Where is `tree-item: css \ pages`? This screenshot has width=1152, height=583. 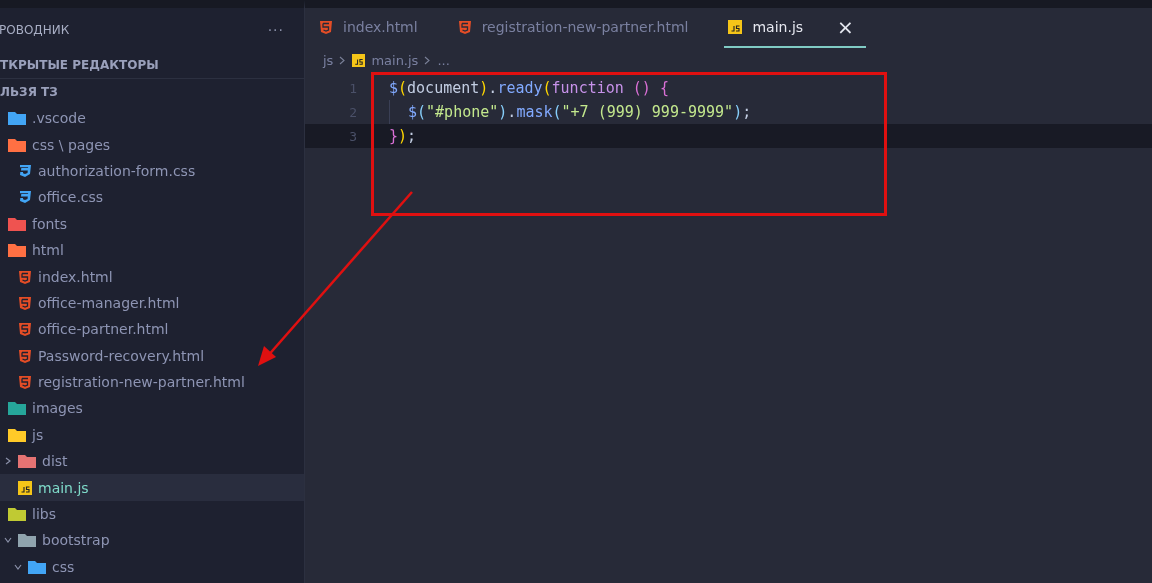
tree-item: css \ pages is located at coordinates (152, 144).